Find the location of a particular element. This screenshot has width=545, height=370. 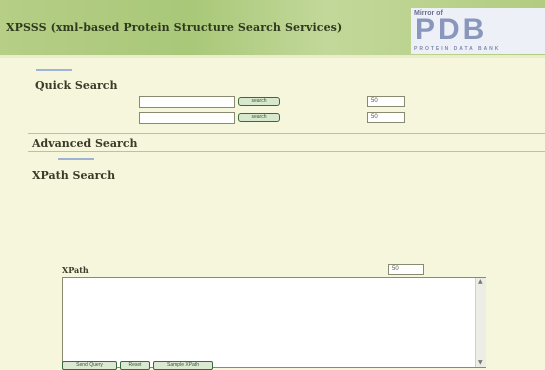

scroll-down-icon: ▼ is located at coordinates (480, 363).